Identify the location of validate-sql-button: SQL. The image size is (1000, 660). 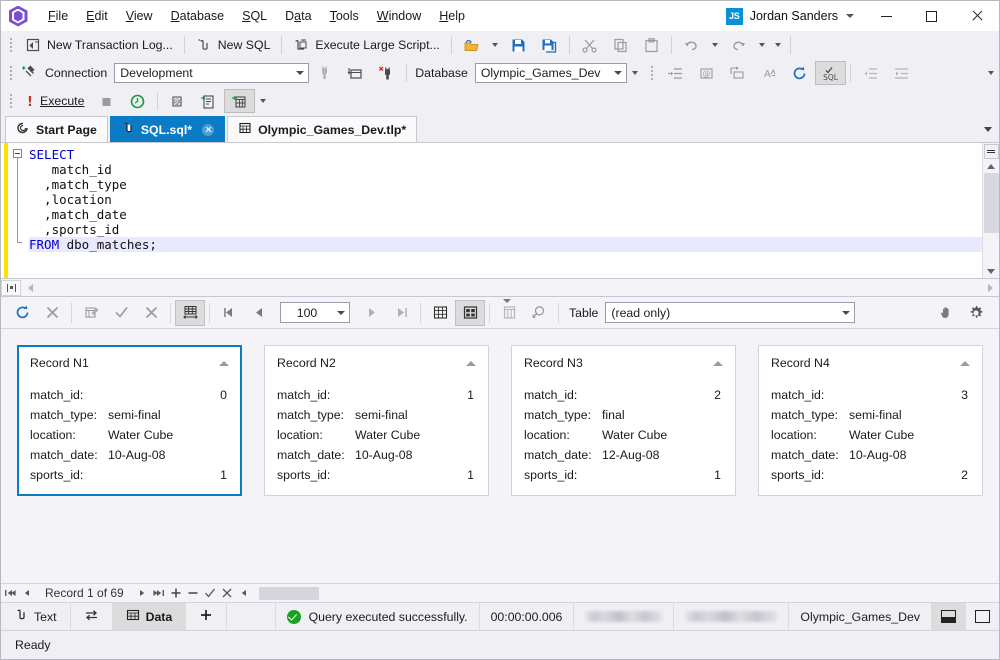
(830, 73).